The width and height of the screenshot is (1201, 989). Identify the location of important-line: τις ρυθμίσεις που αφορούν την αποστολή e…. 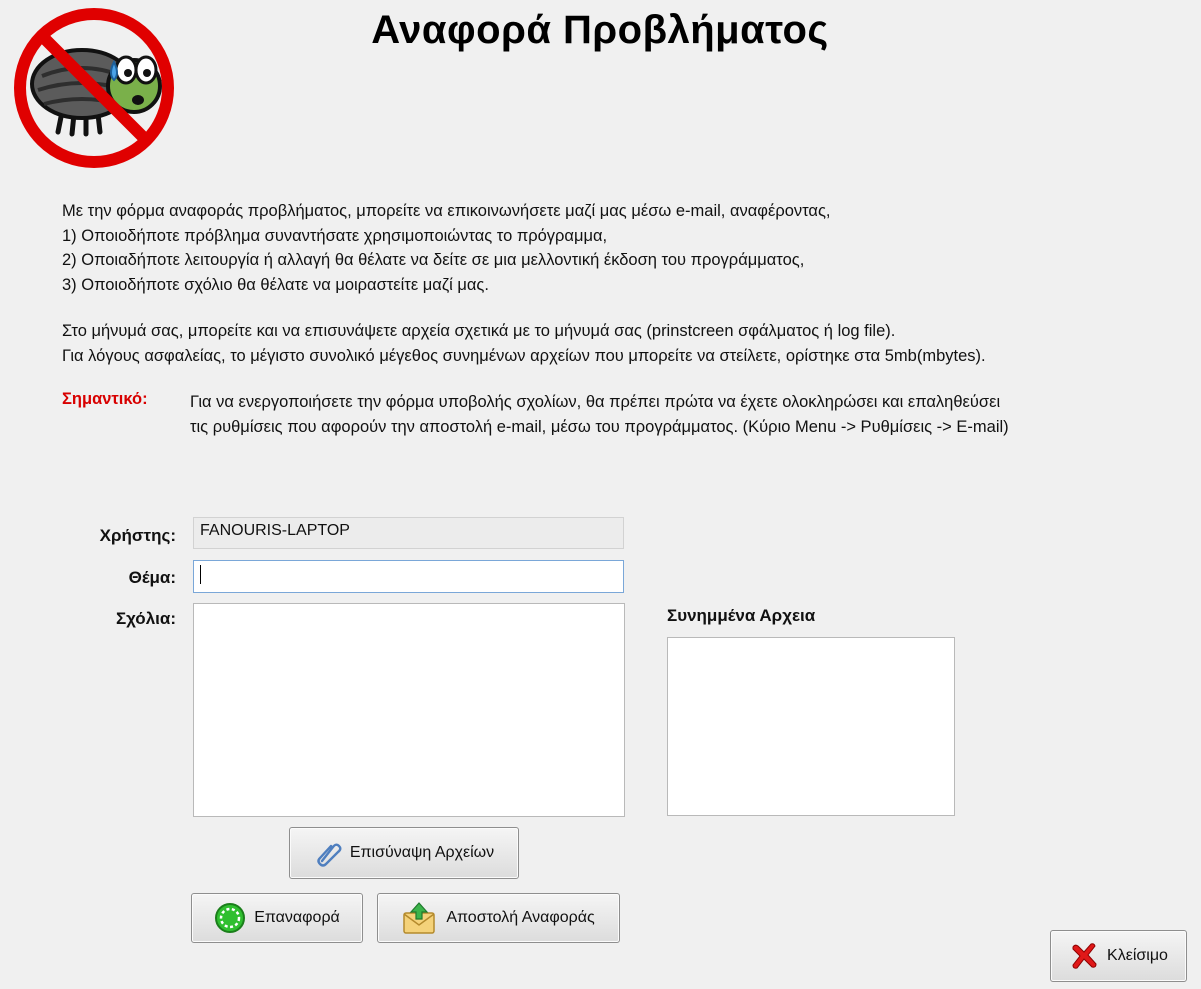
(599, 426).